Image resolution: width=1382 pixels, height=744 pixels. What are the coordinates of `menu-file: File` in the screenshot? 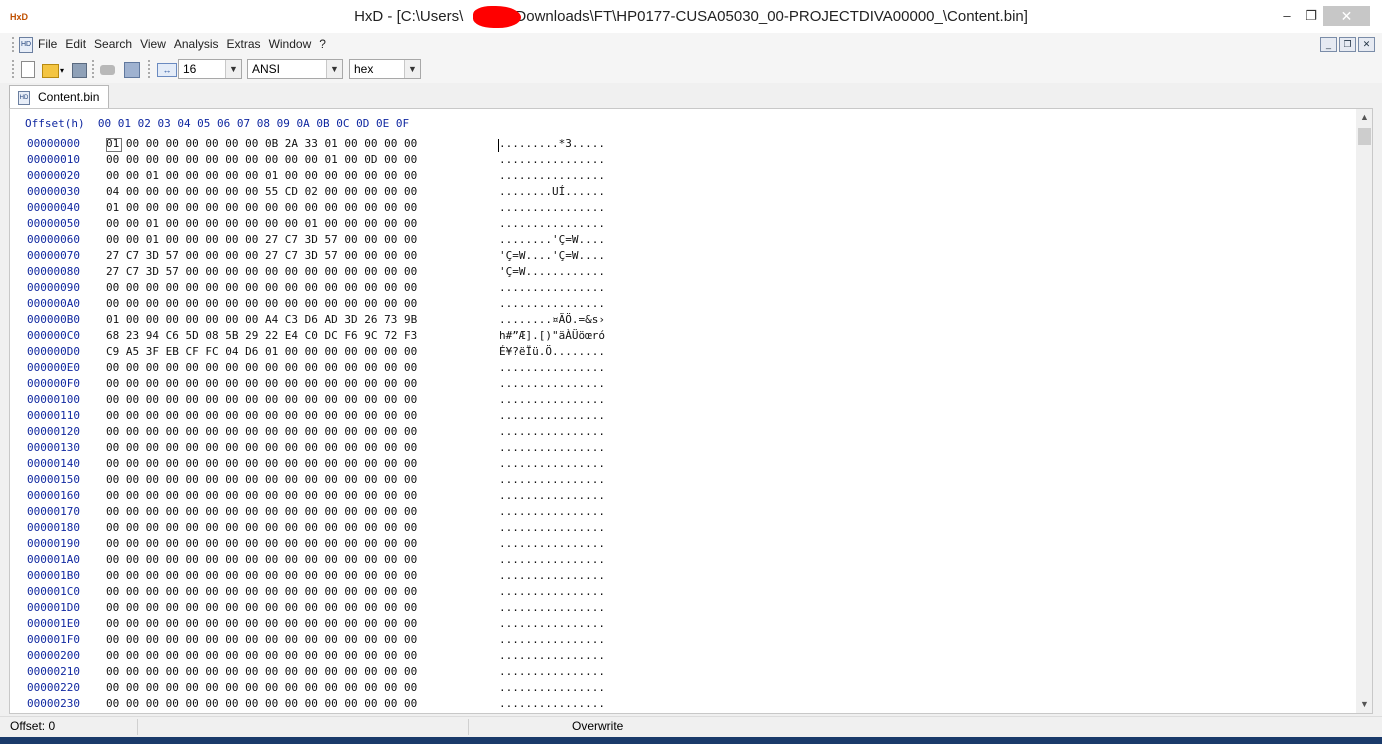 It's located at (47, 44).